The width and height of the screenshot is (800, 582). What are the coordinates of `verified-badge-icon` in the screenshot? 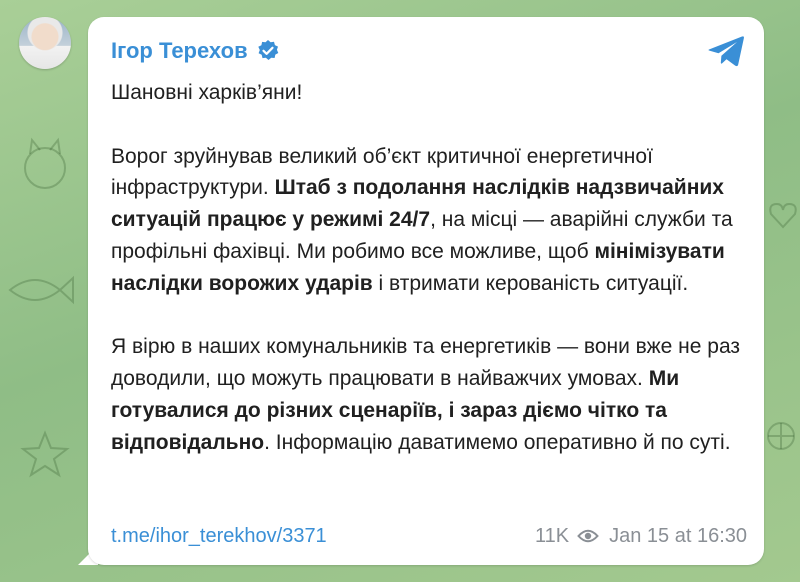 It's located at (267, 50).